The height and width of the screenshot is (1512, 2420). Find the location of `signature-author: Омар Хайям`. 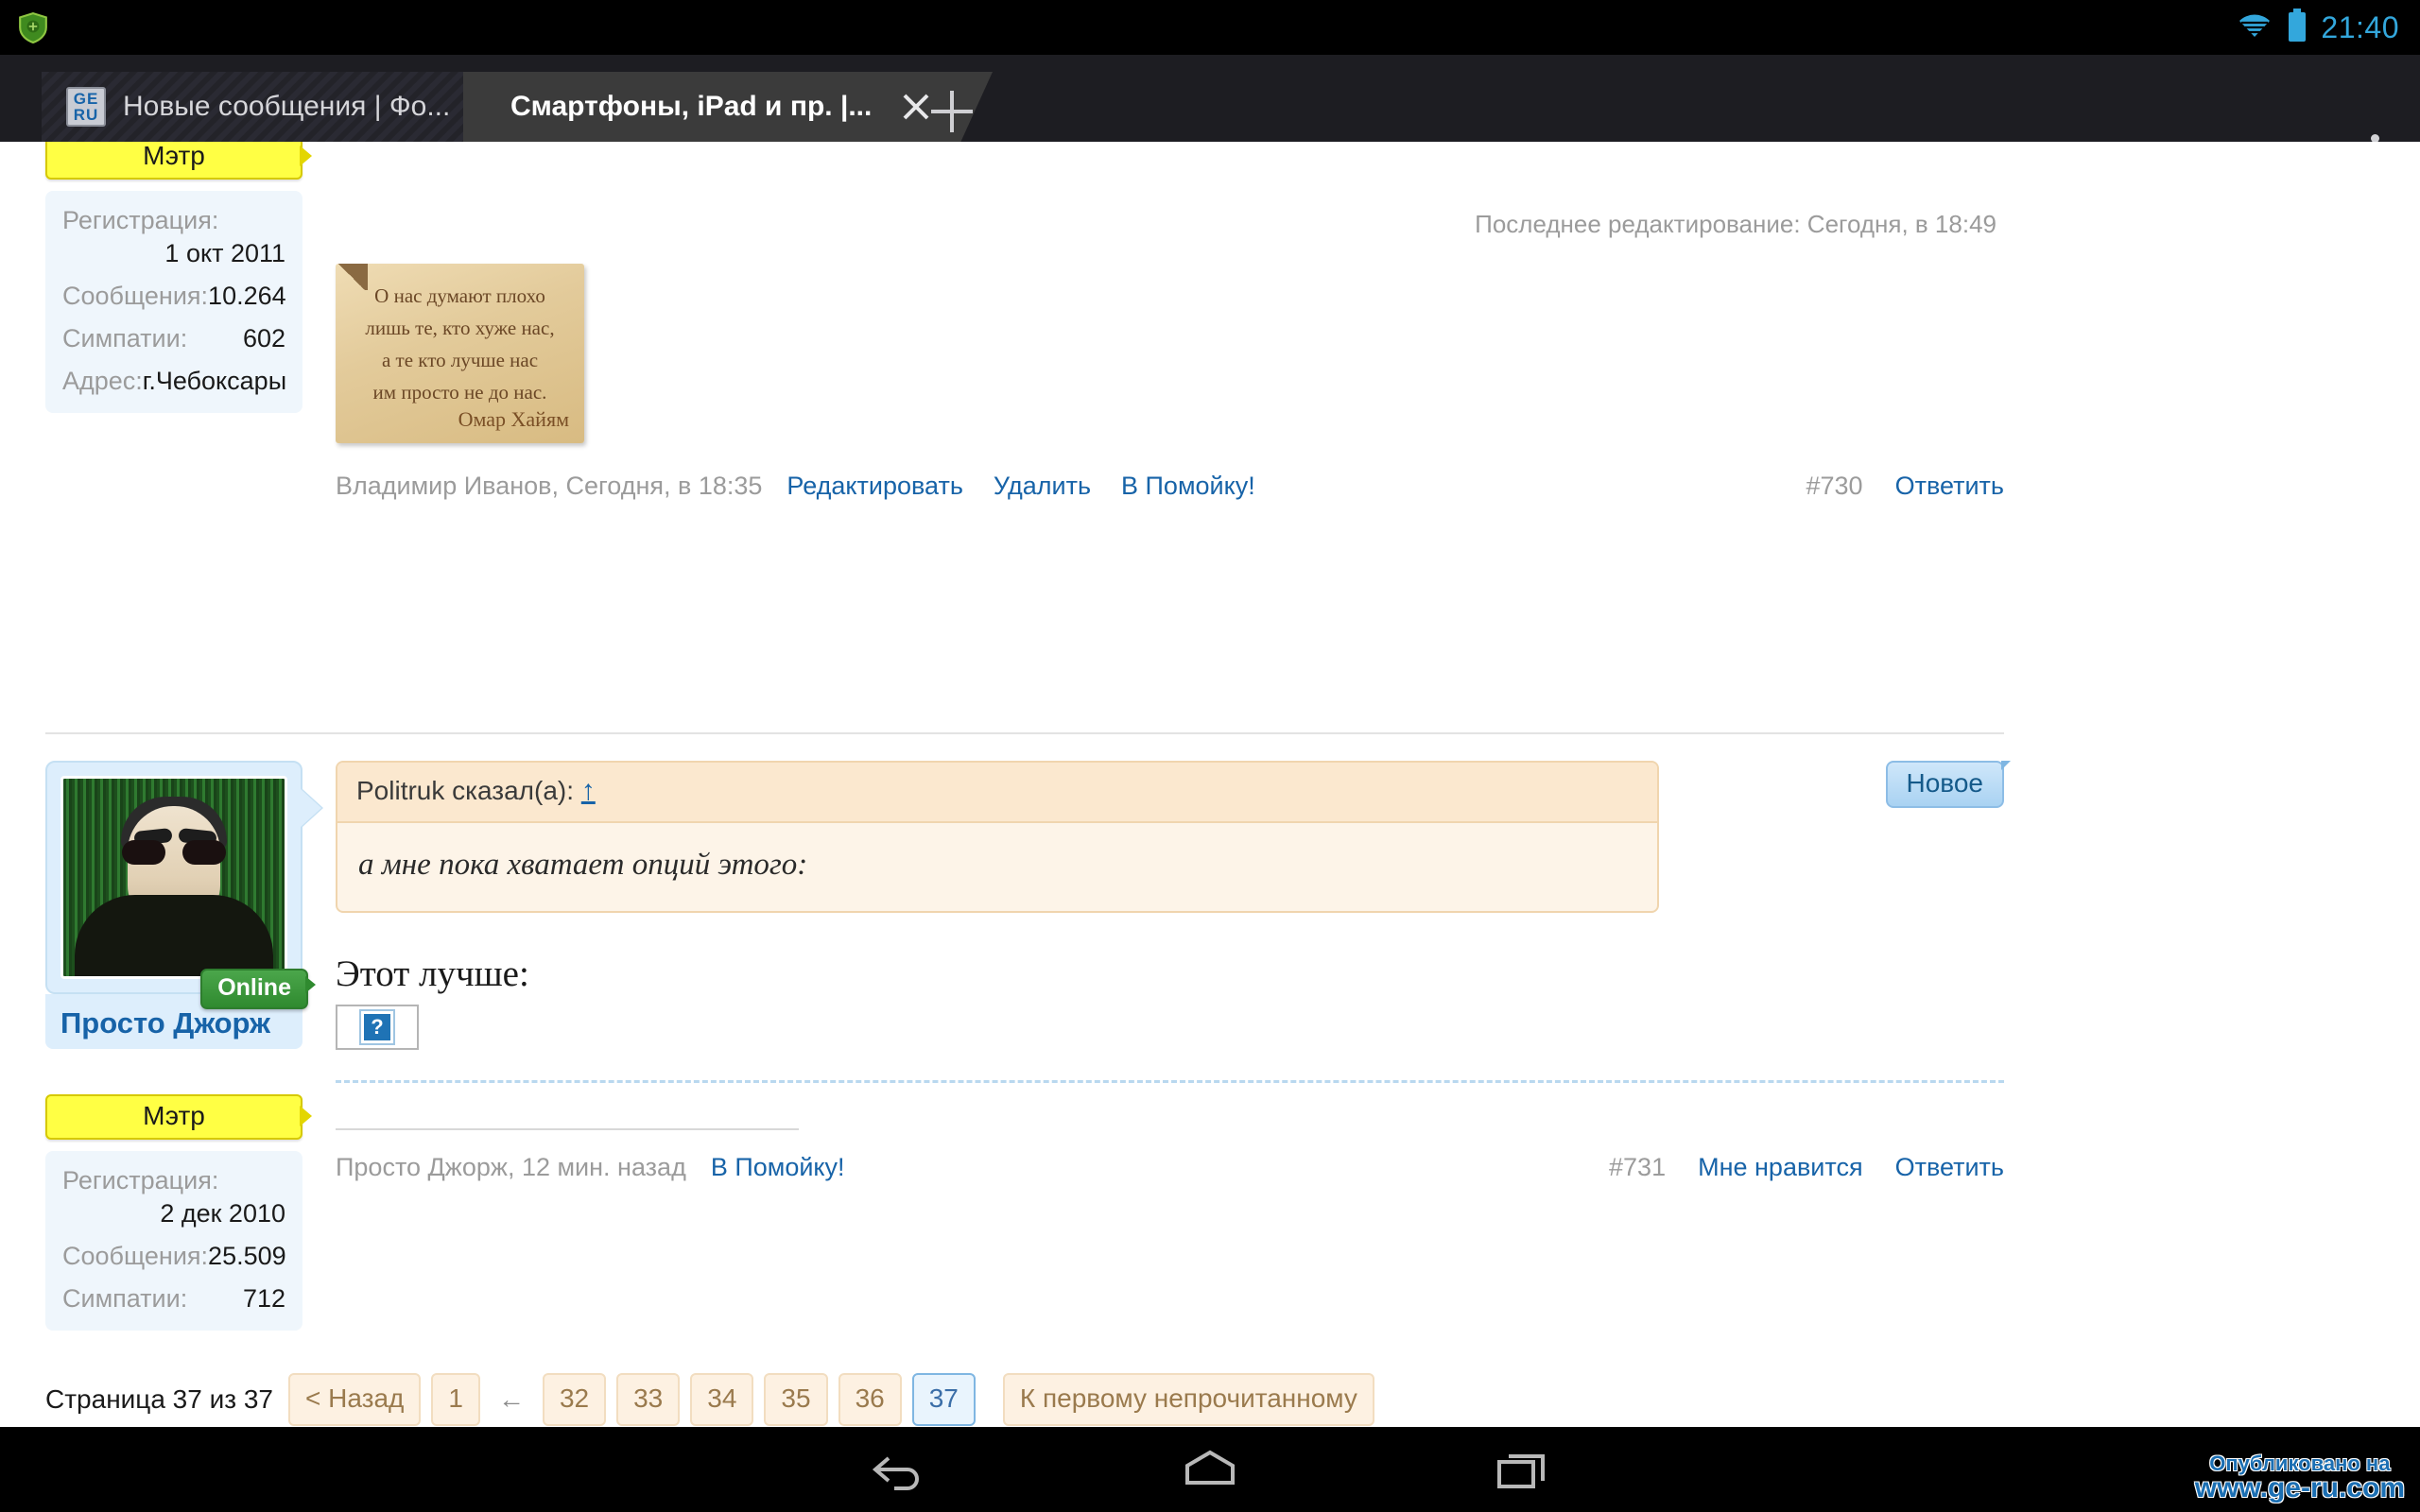

signature-author: Омар Хайям is located at coordinates (513, 419).